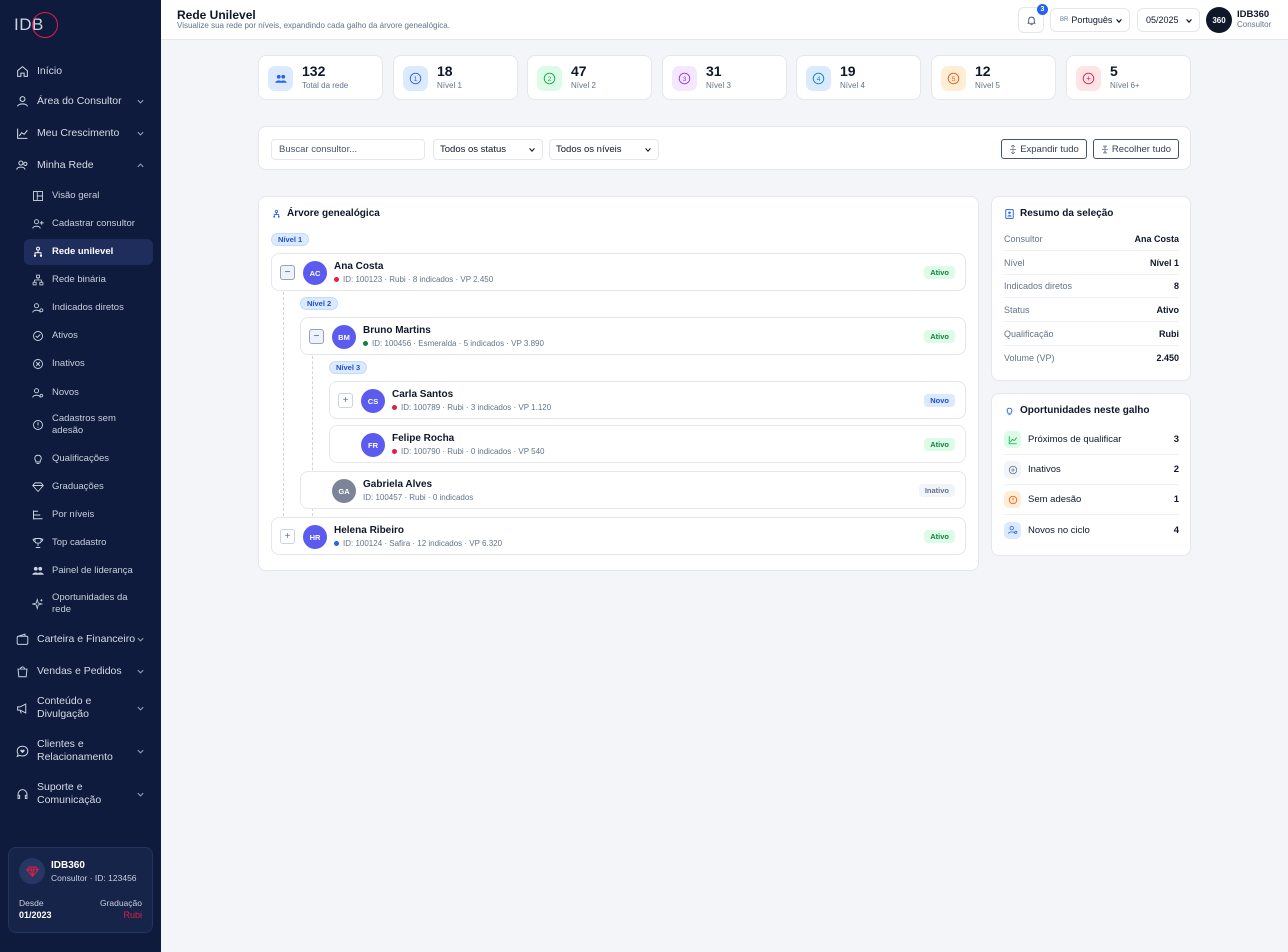 The height and width of the screenshot is (952, 1288). I want to click on sidebar-item-graduacoes: Graduações, so click(88, 486).